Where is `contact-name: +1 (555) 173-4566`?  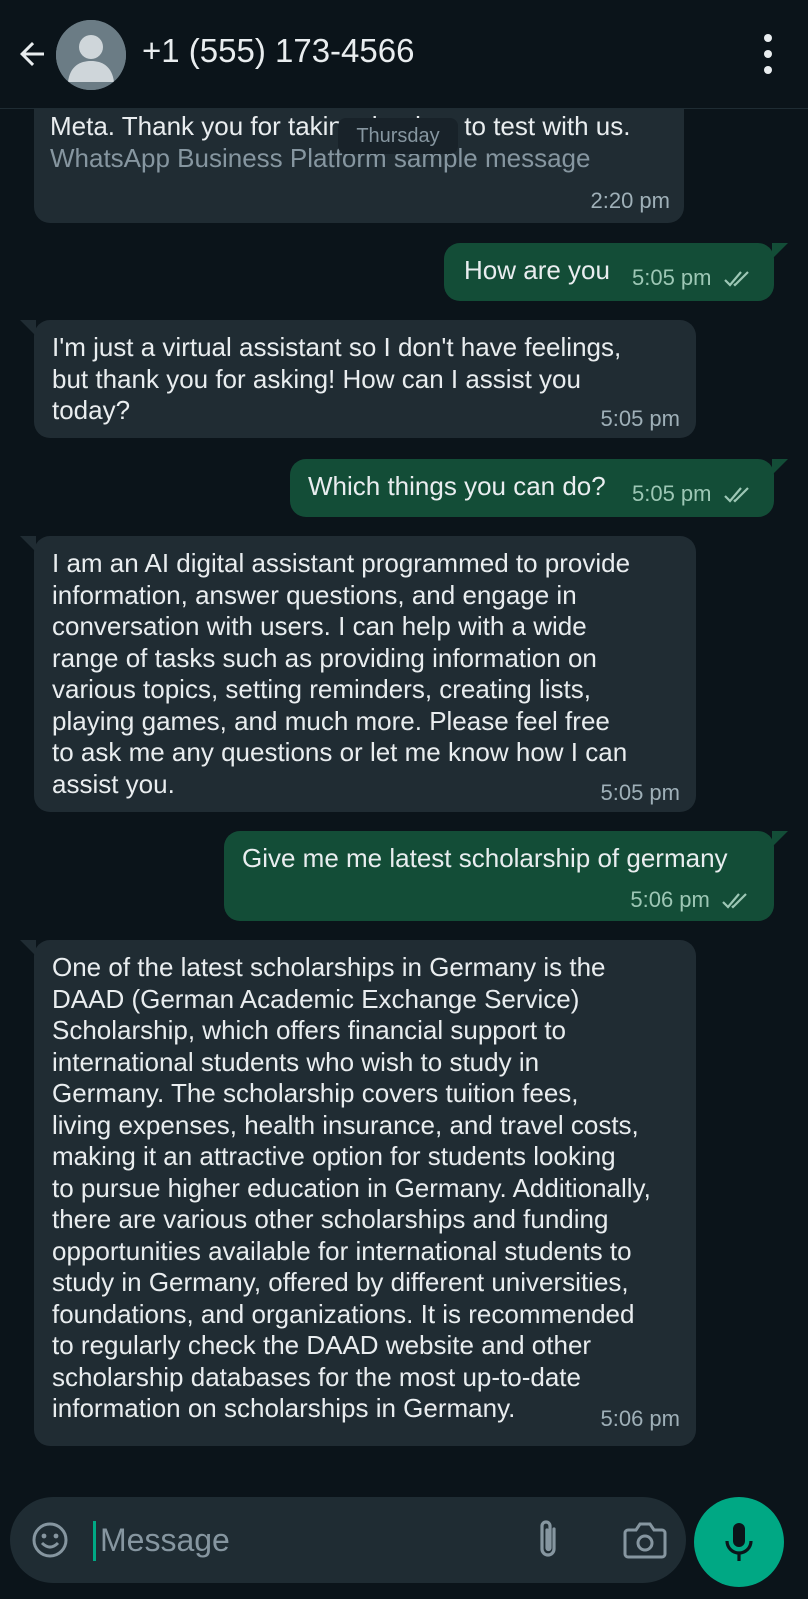 contact-name: +1 (555) 173-4566 is located at coordinates (278, 51).